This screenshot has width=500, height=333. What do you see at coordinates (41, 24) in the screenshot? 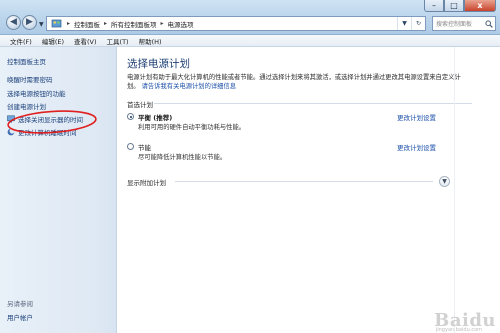
I see `history-dropdown-icon: ▼` at bounding box center [41, 24].